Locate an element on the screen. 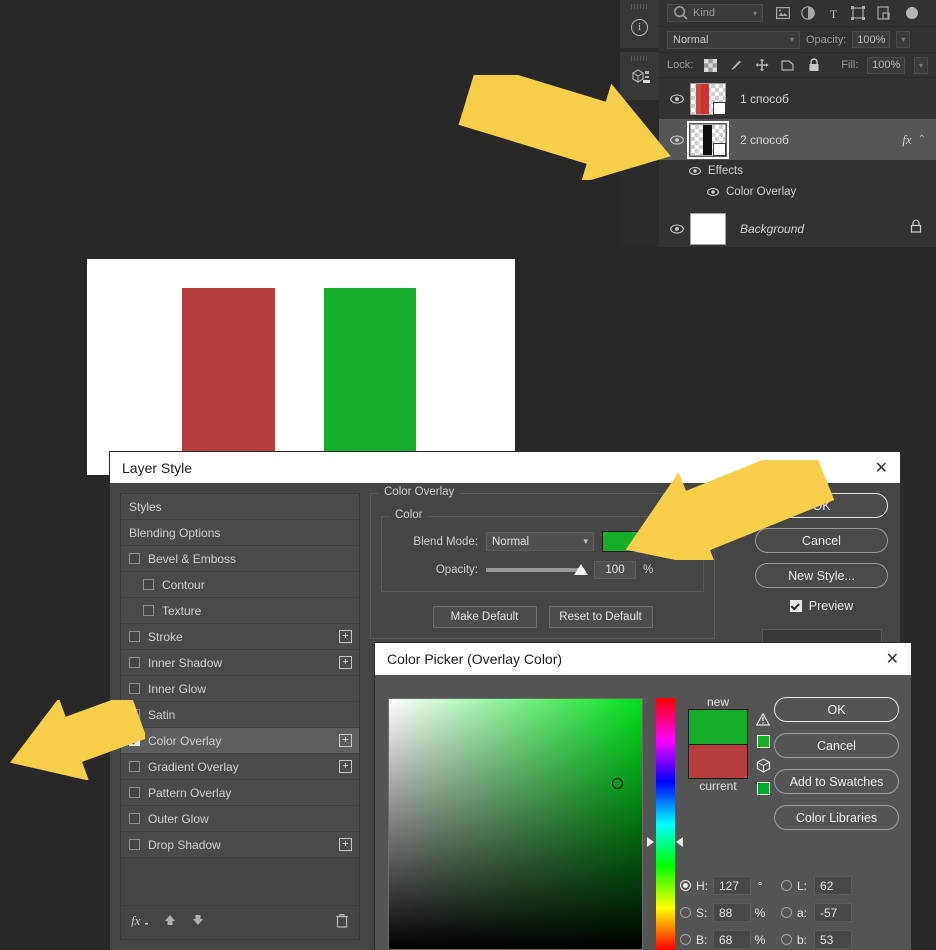 This screenshot has height=950, width=936. layer-row-2-sposob: 2 способ fx ⌃ is located at coordinates (797, 139).